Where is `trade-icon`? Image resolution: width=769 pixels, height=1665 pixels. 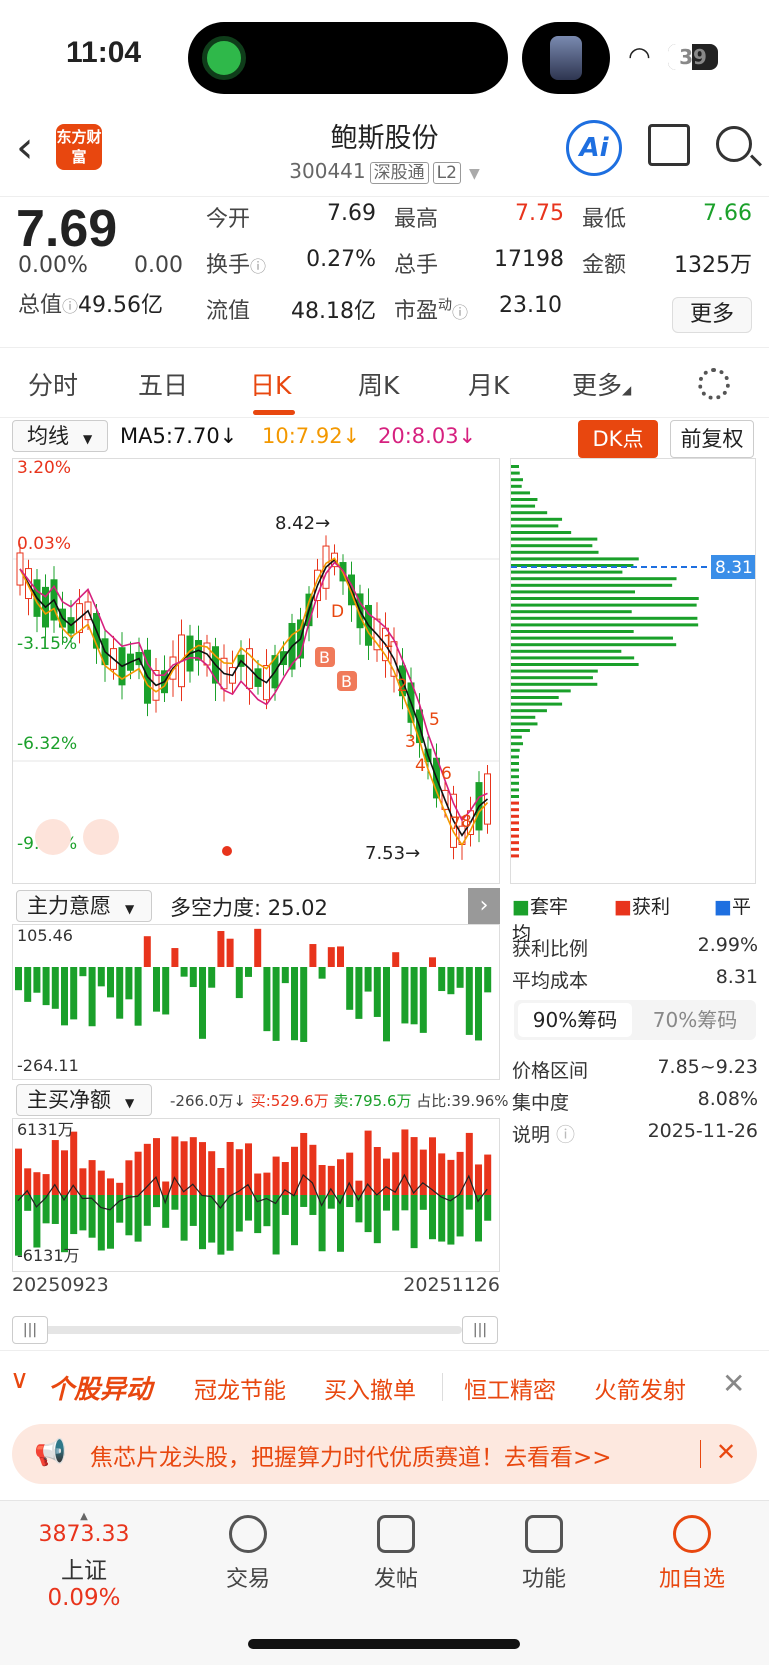 trade-icon is located at coordinates (248, 1534).